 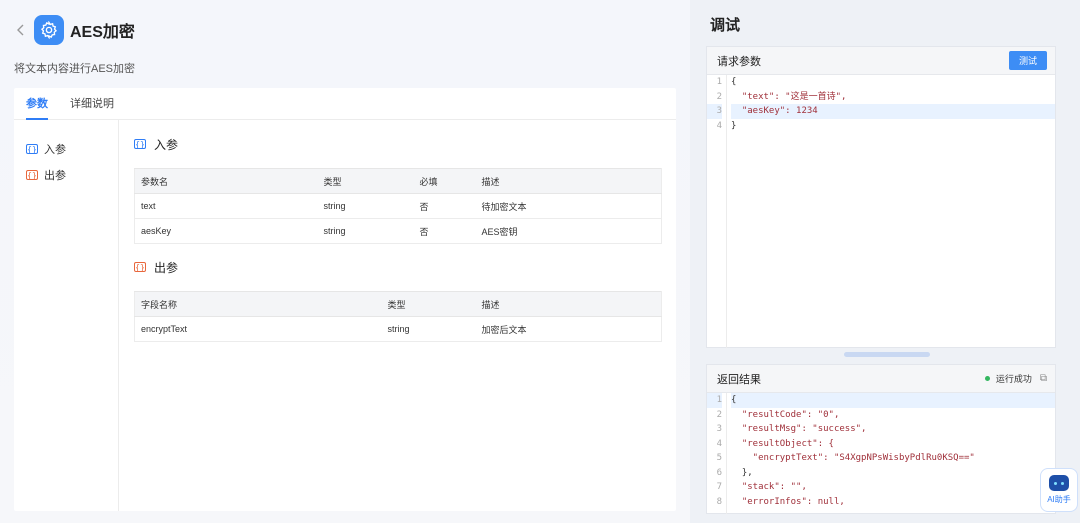 What do you see at coordinates (1027, 60) in the screenshot?
I see `test-button: 测试` at bounding box center [1027, 60].